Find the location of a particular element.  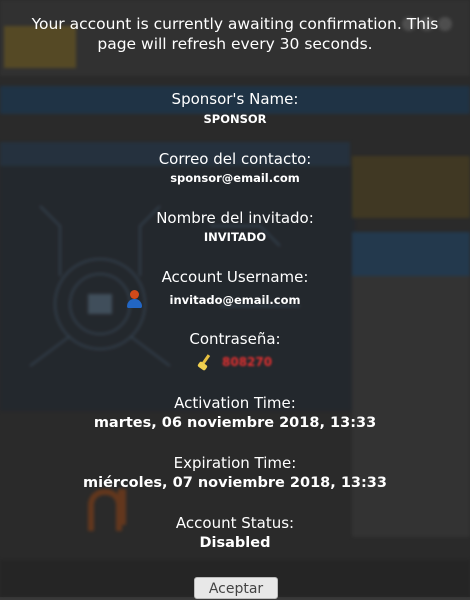

activation-time-value: martes, 06 noviembre 2018, 13:33 is located at coordinates (235, 423).